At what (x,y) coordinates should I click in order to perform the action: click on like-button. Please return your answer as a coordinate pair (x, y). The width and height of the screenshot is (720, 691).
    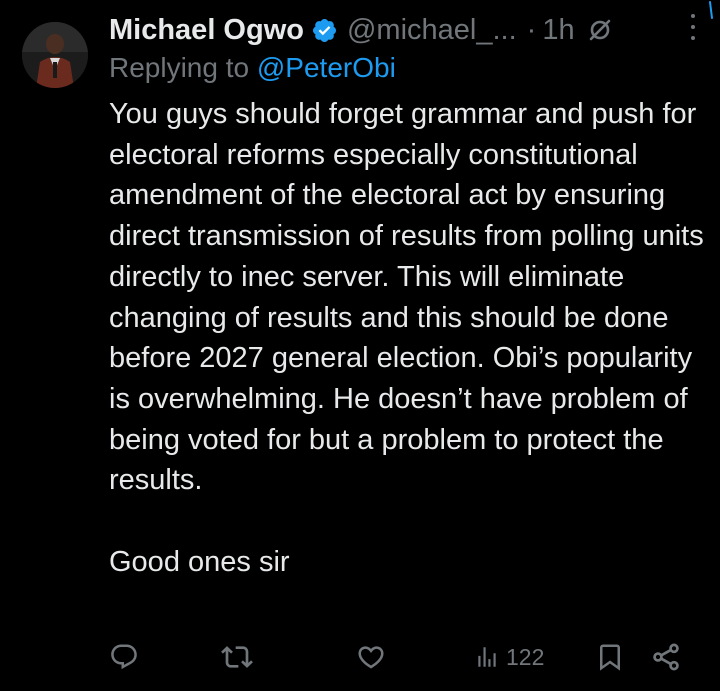
    Looking at the image, I should click on (371, 657).